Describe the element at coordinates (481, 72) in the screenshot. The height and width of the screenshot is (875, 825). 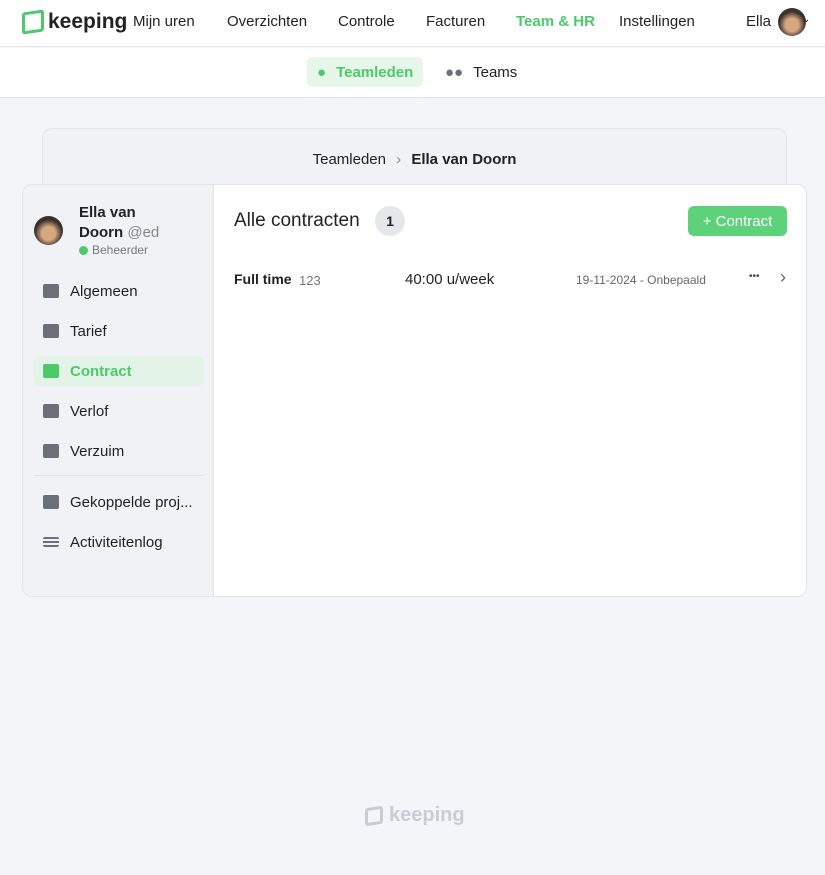
I see `tab-teams: ●● Teams` at that location.